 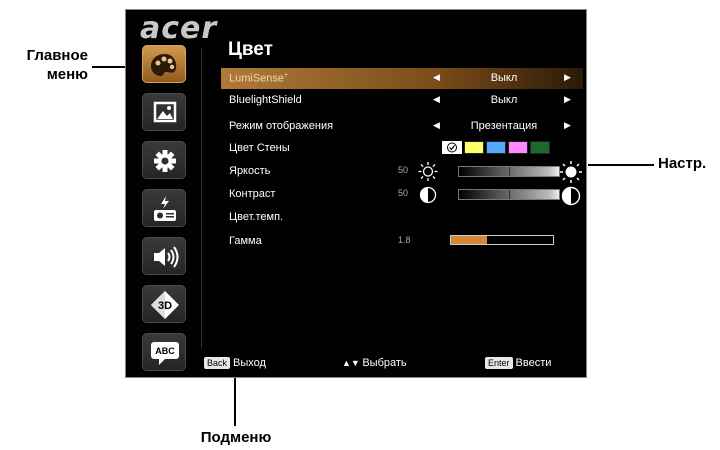 I want to click on back-key: Back, so click(x=217, y=363).